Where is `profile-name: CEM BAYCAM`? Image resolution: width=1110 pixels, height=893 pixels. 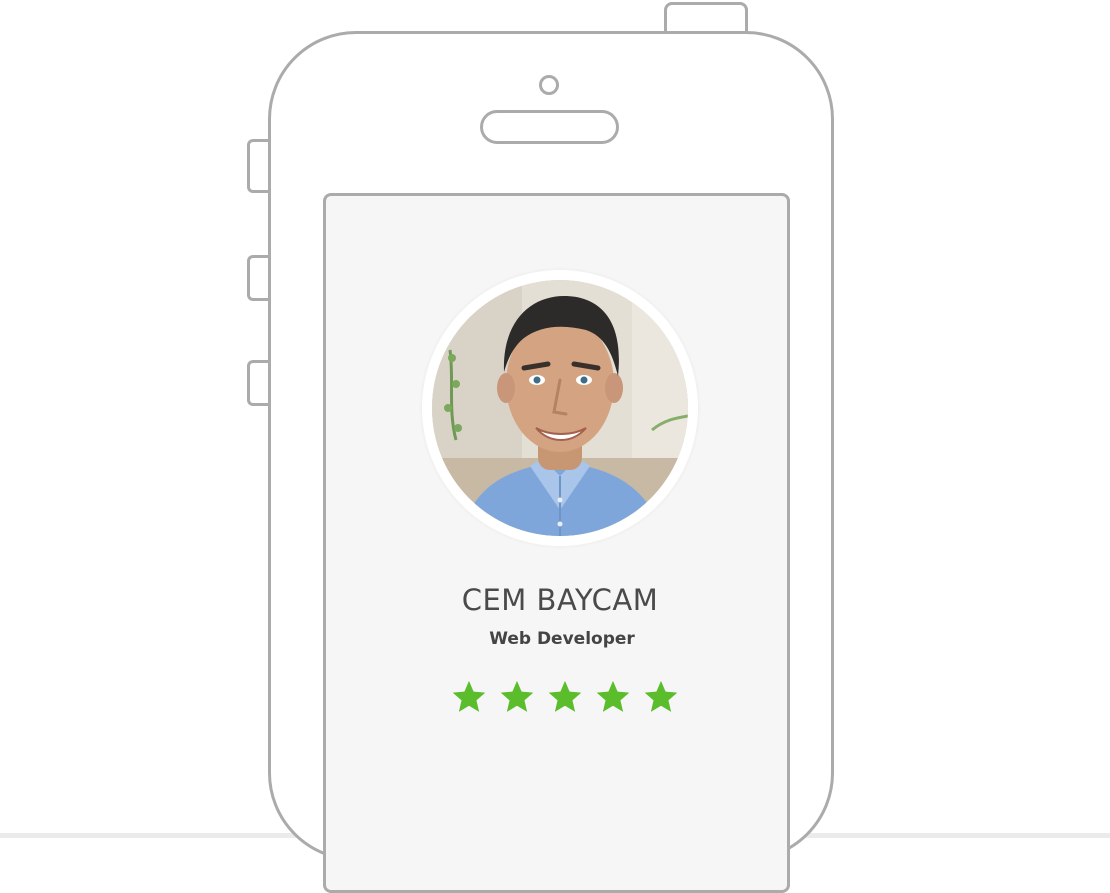 profile-name: CEM BAYCAM is located at coordinates (560, 600).